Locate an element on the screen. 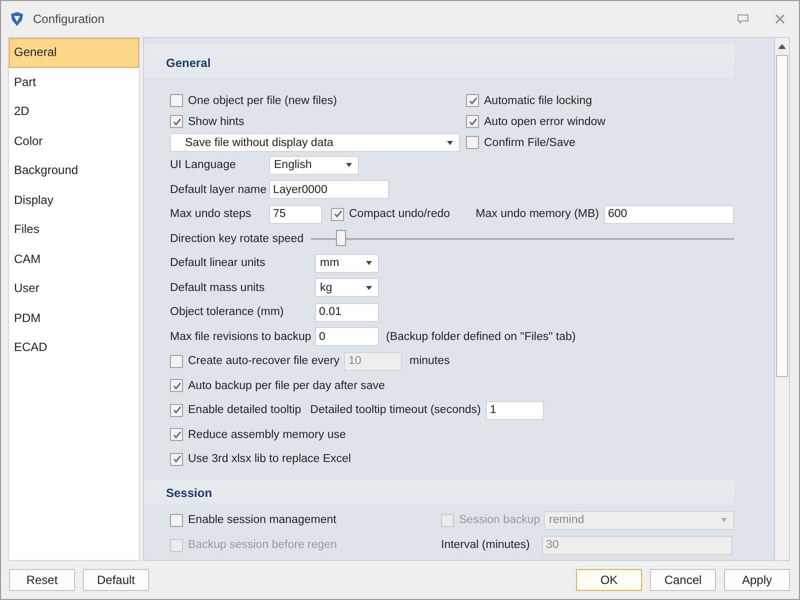 This screenshot has height=600, width=800. field-label: Object tolerance (mm) is located at coordinates (227, 312).